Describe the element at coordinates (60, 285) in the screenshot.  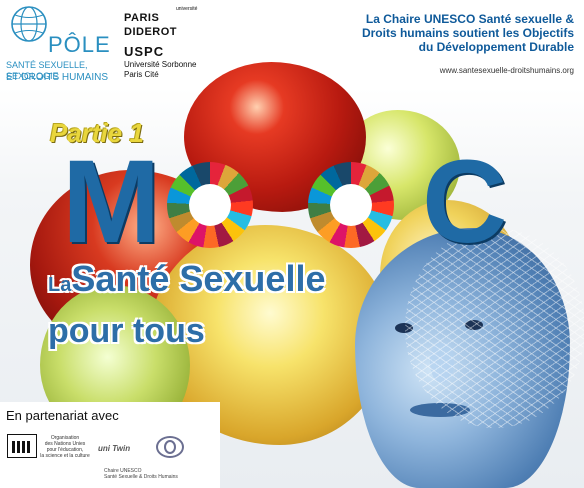
I see `title-article: La` at that location.